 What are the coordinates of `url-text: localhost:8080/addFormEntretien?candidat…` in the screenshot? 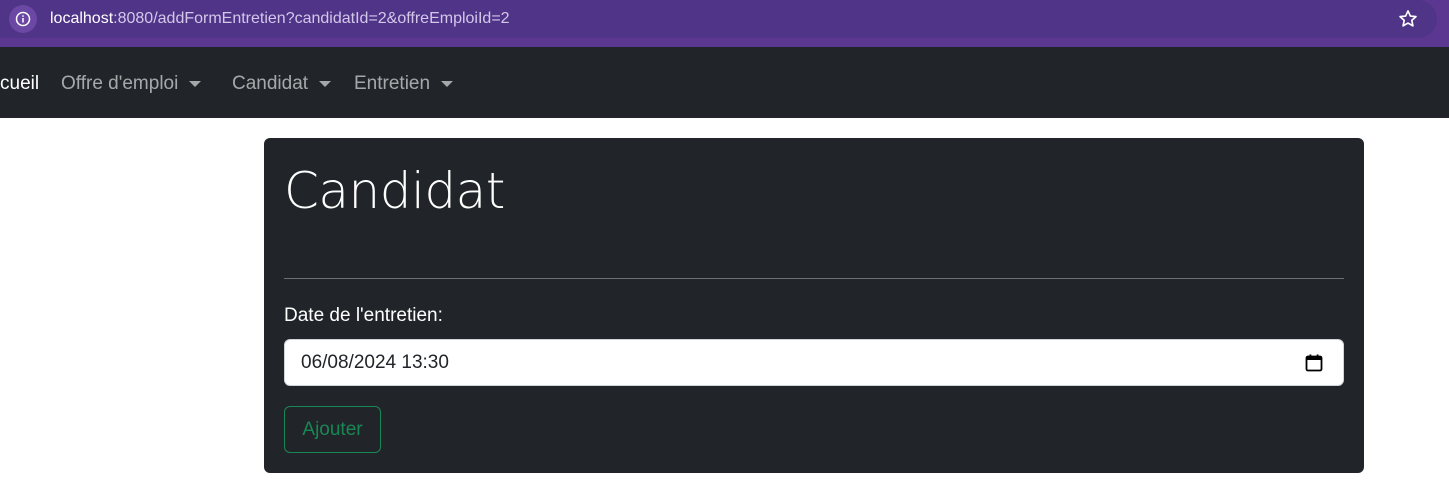 It's located at (280, 19).